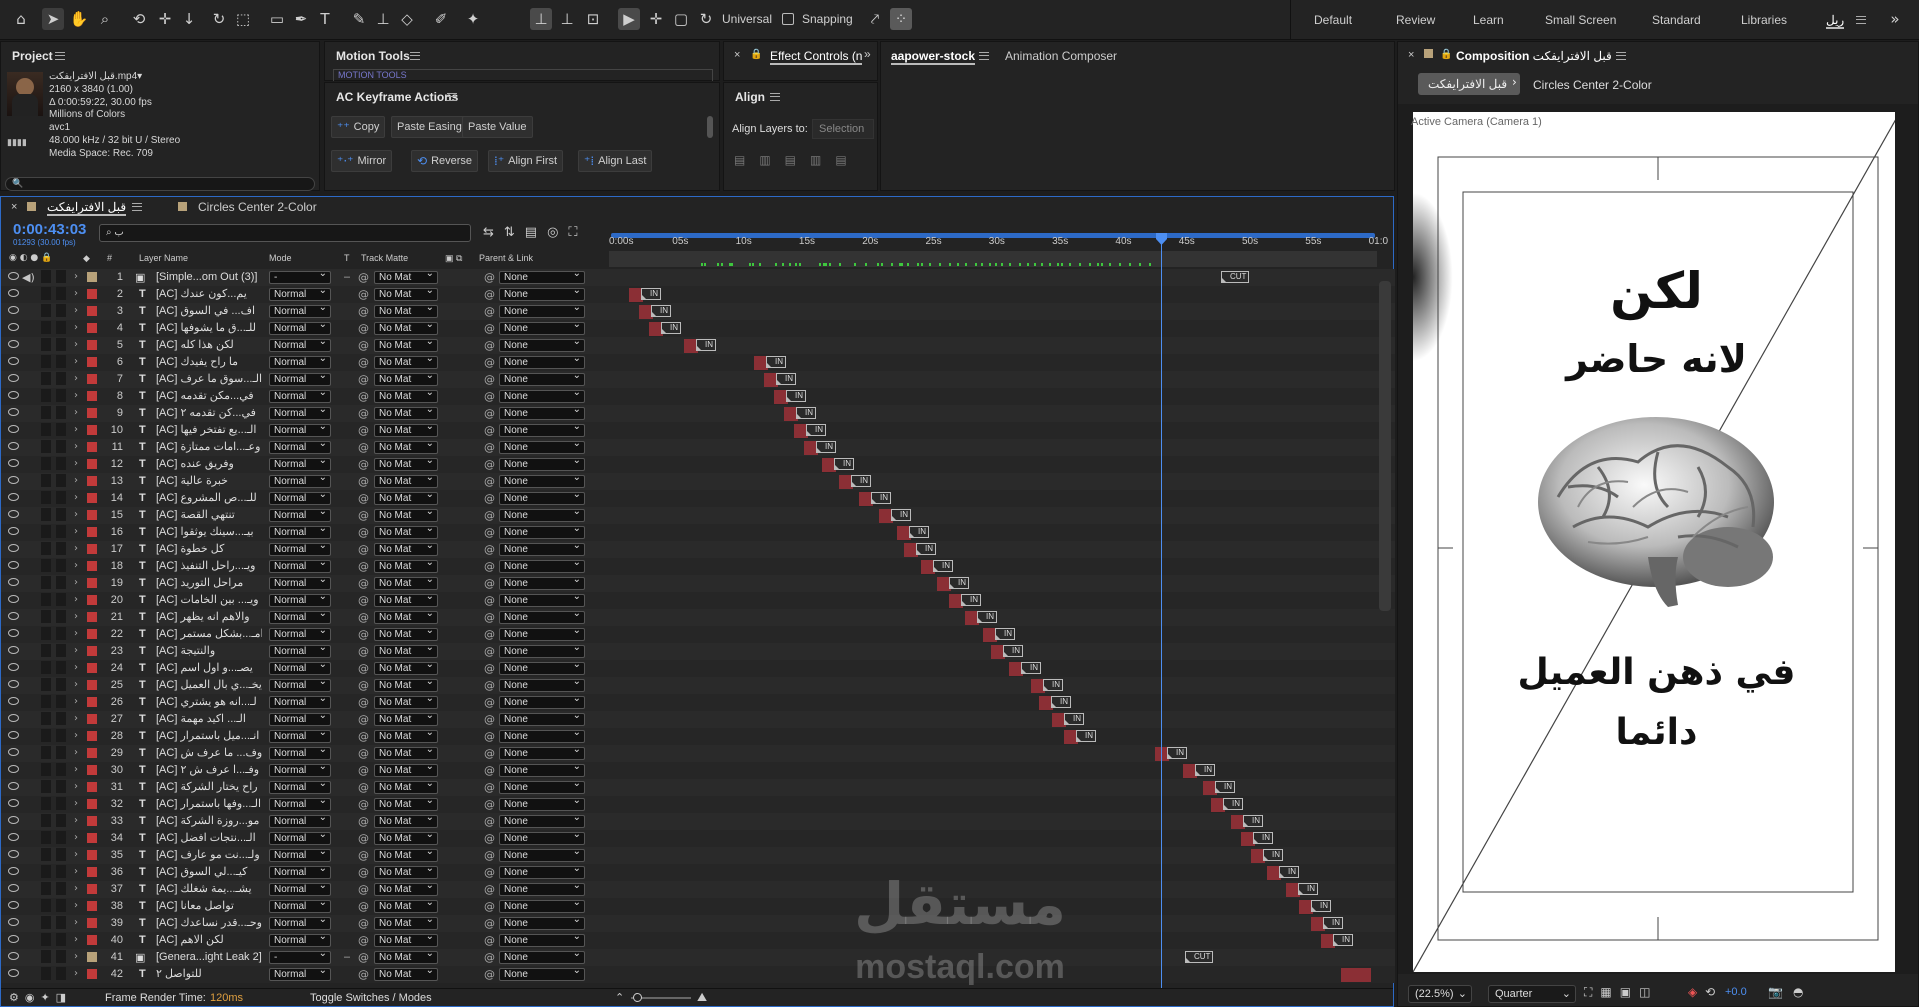  What do you see at coordinates (702, 997) in the screenshot?
I see `zoom-in-icon: ⛰` at bounding box center [702, 997].